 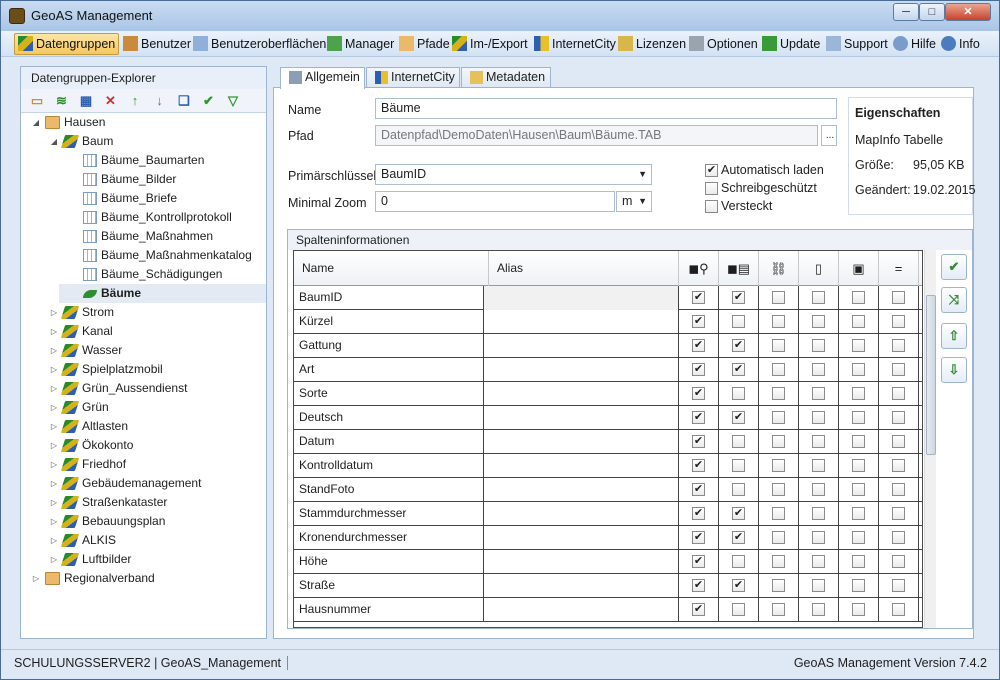 I want to click on tree-item: ▷ Ökokonto, so click(x=143, y=445).